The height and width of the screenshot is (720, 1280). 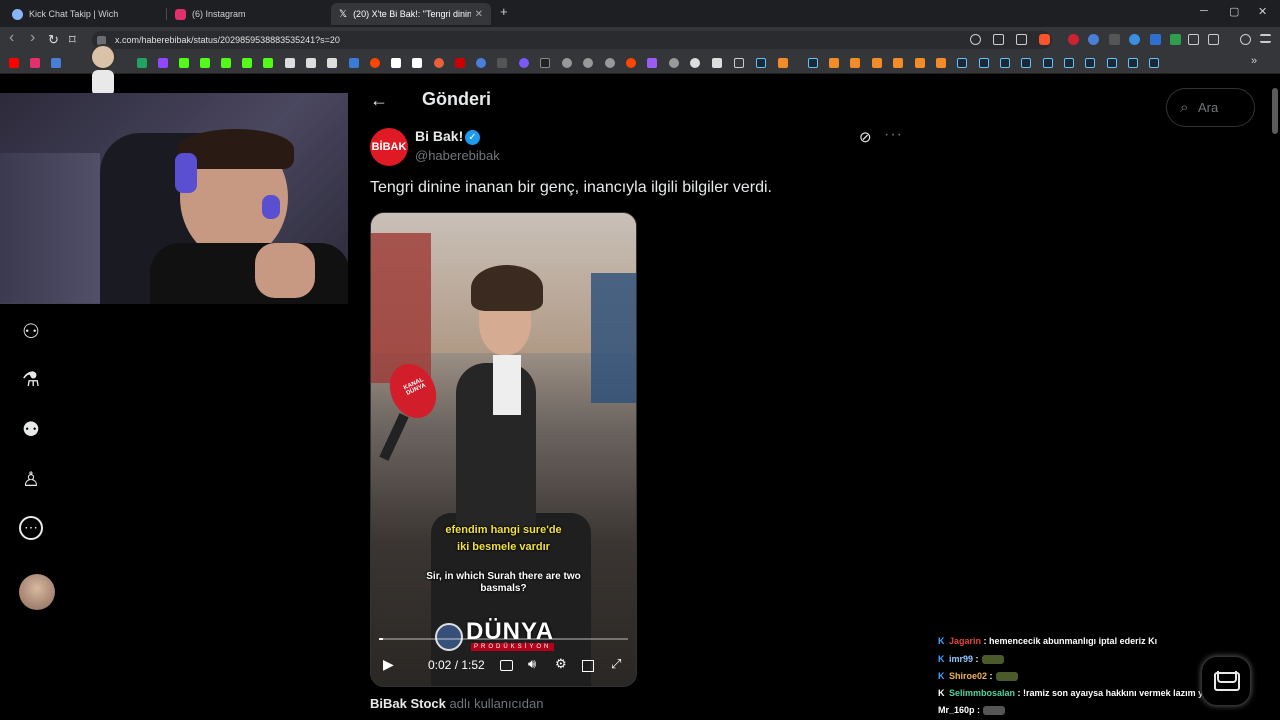 I want to click on account-avatar, so click(x=37, y=592).